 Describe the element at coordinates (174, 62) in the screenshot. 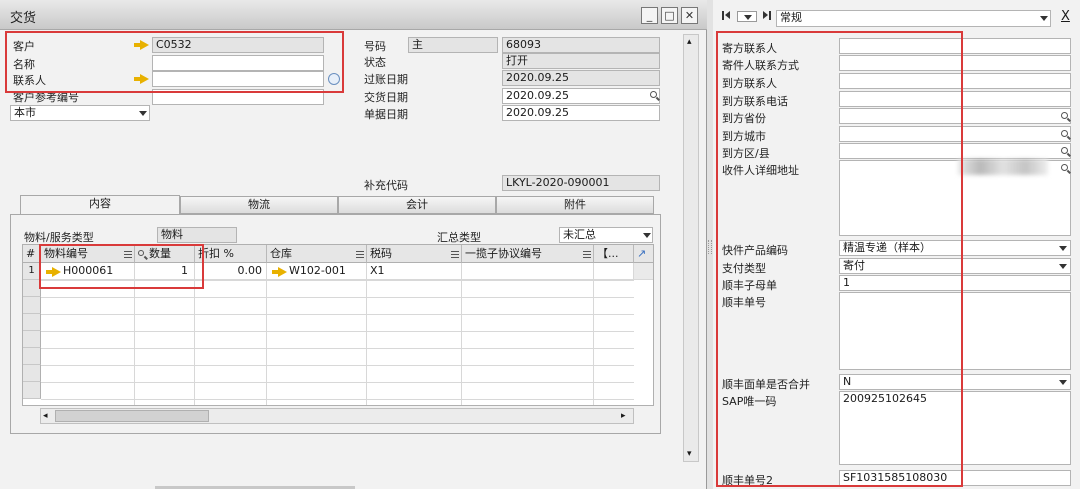

I see `customer-highlight-box` at that location.